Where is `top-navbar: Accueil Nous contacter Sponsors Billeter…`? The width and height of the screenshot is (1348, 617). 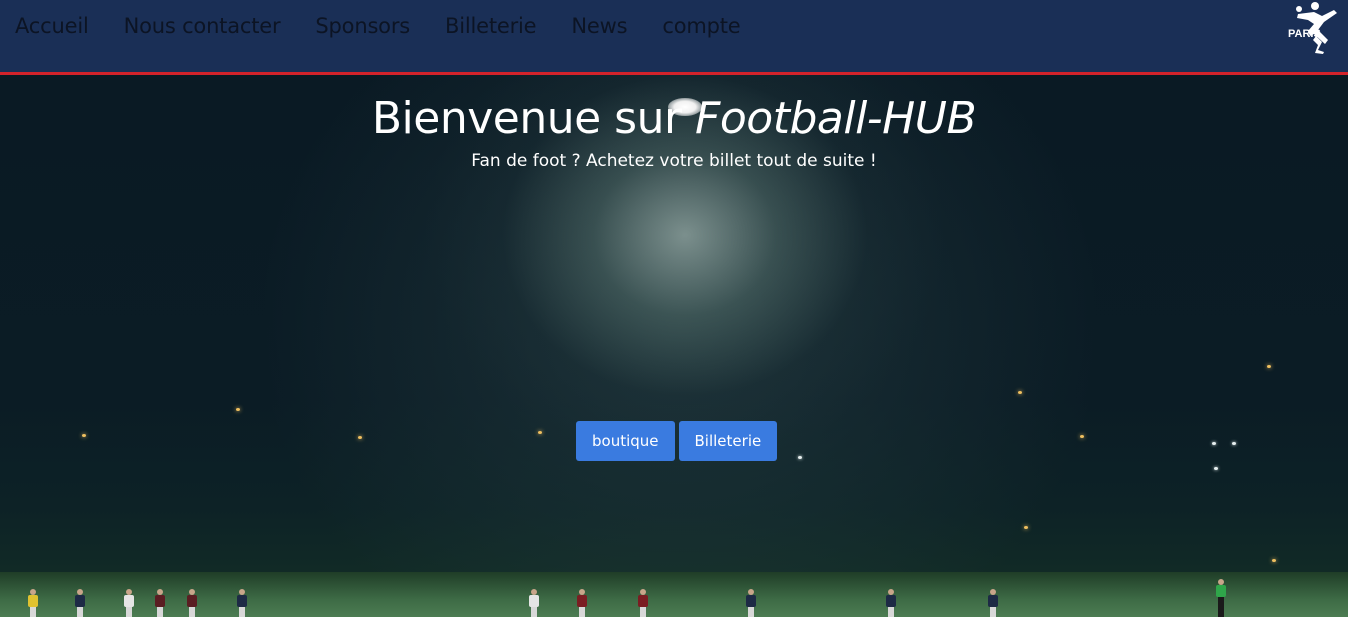
top-navbar: Accueil Nous contacter Sponsors Billeter… is located at coordinates (674, 37).